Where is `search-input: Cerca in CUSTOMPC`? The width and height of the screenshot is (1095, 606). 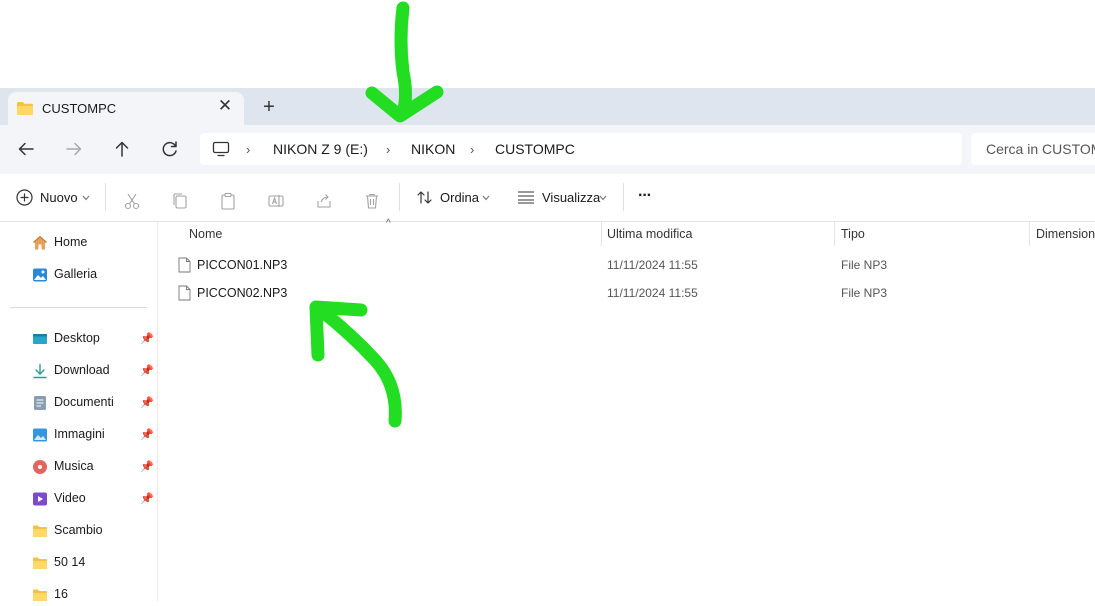
search-input: Cerca in CUSTOMPC is located at coordinates (1033, 149).